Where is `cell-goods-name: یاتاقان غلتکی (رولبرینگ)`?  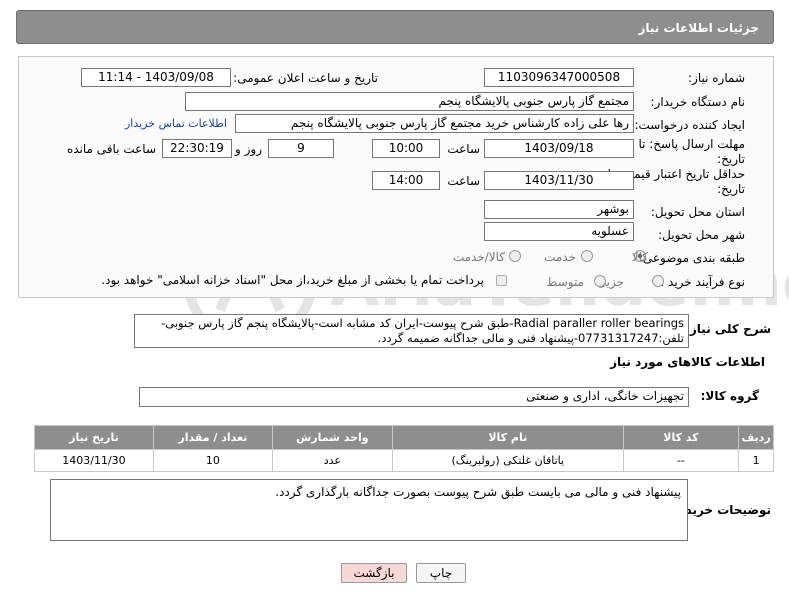 cell-goods-name: یاتاقان غلتکی (رولبرینگ) is located at coordinates (507, 460).